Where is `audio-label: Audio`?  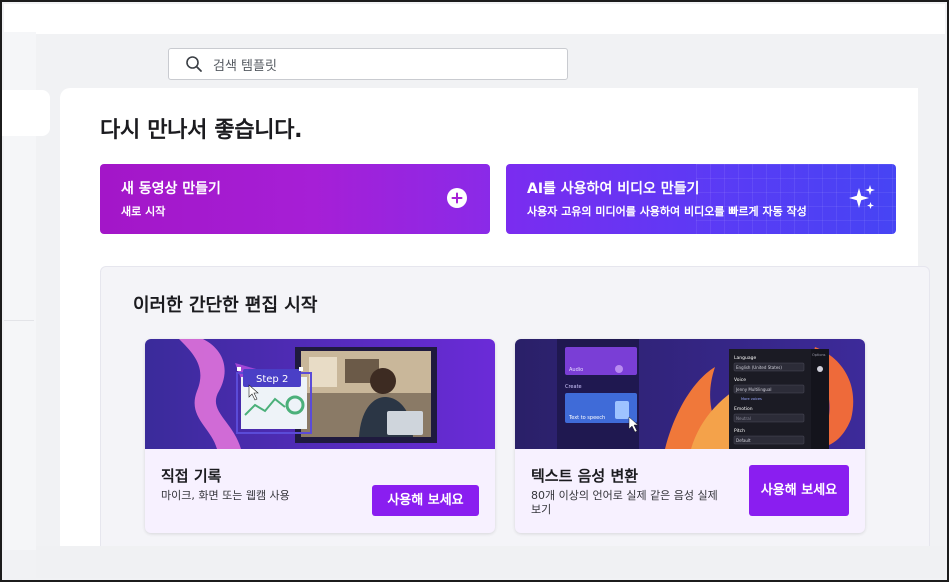 audio-label: Audio is located at coordinates (576, 370).